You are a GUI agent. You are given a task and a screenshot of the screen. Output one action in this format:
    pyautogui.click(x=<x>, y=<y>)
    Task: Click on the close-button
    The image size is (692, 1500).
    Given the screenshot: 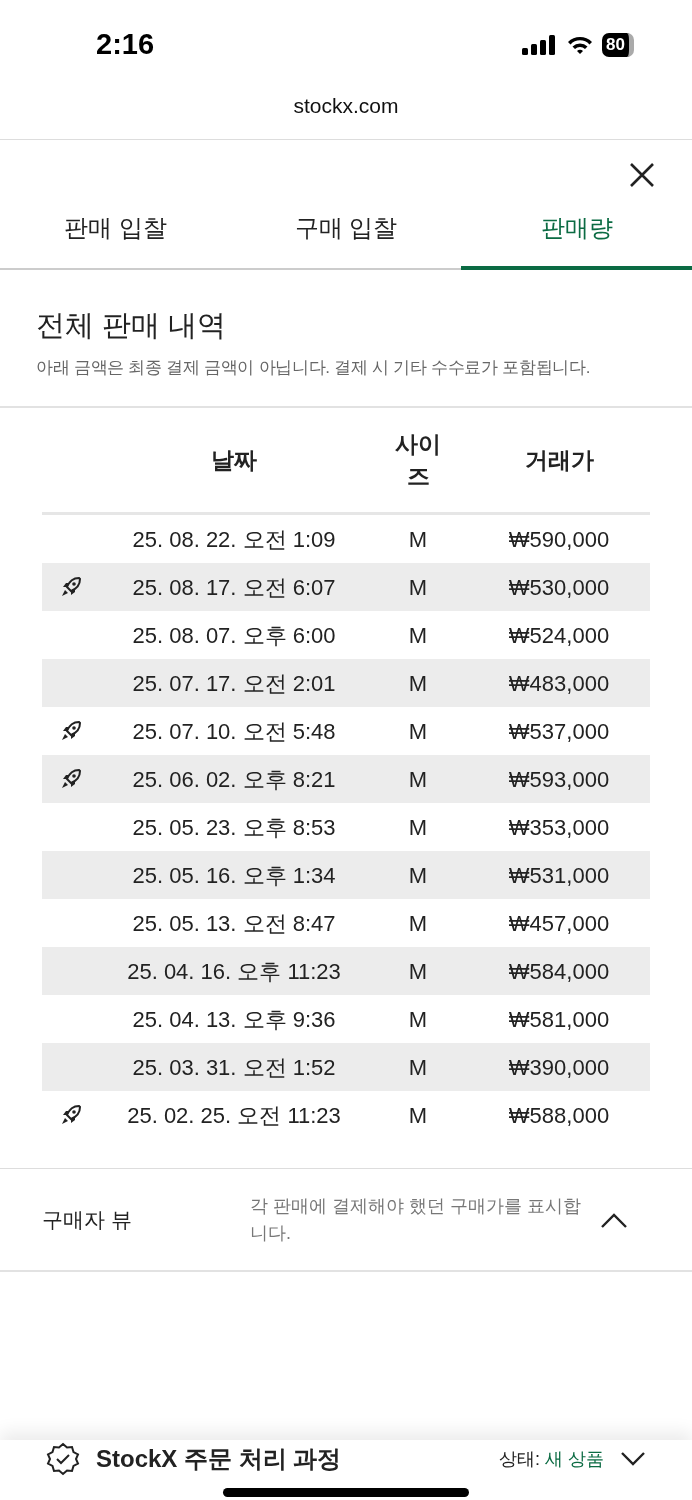 What is the action you would take?
    pyautogui.click(x=642, y=175)
    